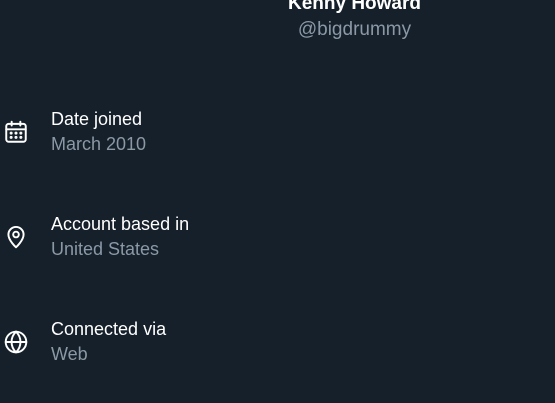 This screenshot has width=555, height=403. Describe the element at coordinates (109, 329) in the screenshot. I see `info-label-connected-via: Connected via` at that location.